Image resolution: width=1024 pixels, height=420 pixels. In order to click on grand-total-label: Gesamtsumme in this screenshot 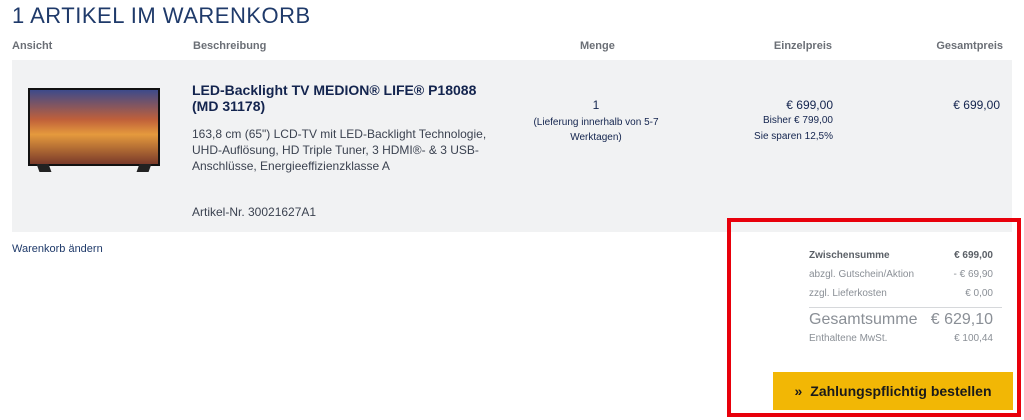, I will do `click(863, 319)`.